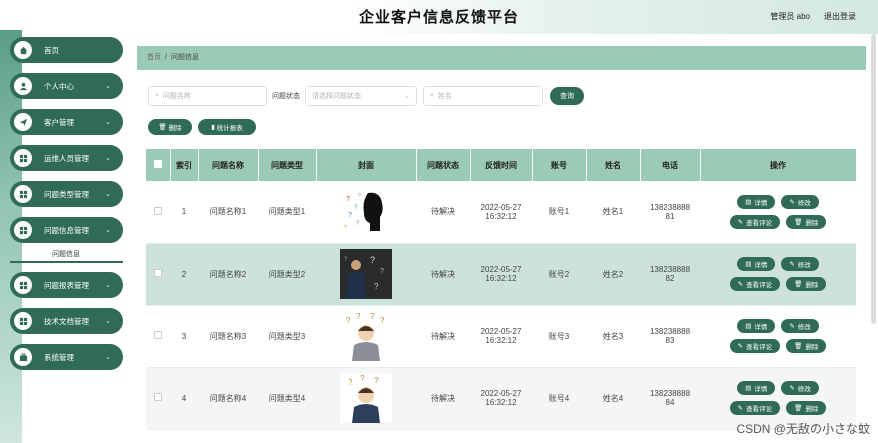 Image resolution: width=878 pixels, height=443 pixels. I want to click on status-select: 请选择问题状态 ⌄, so click(361, 96).